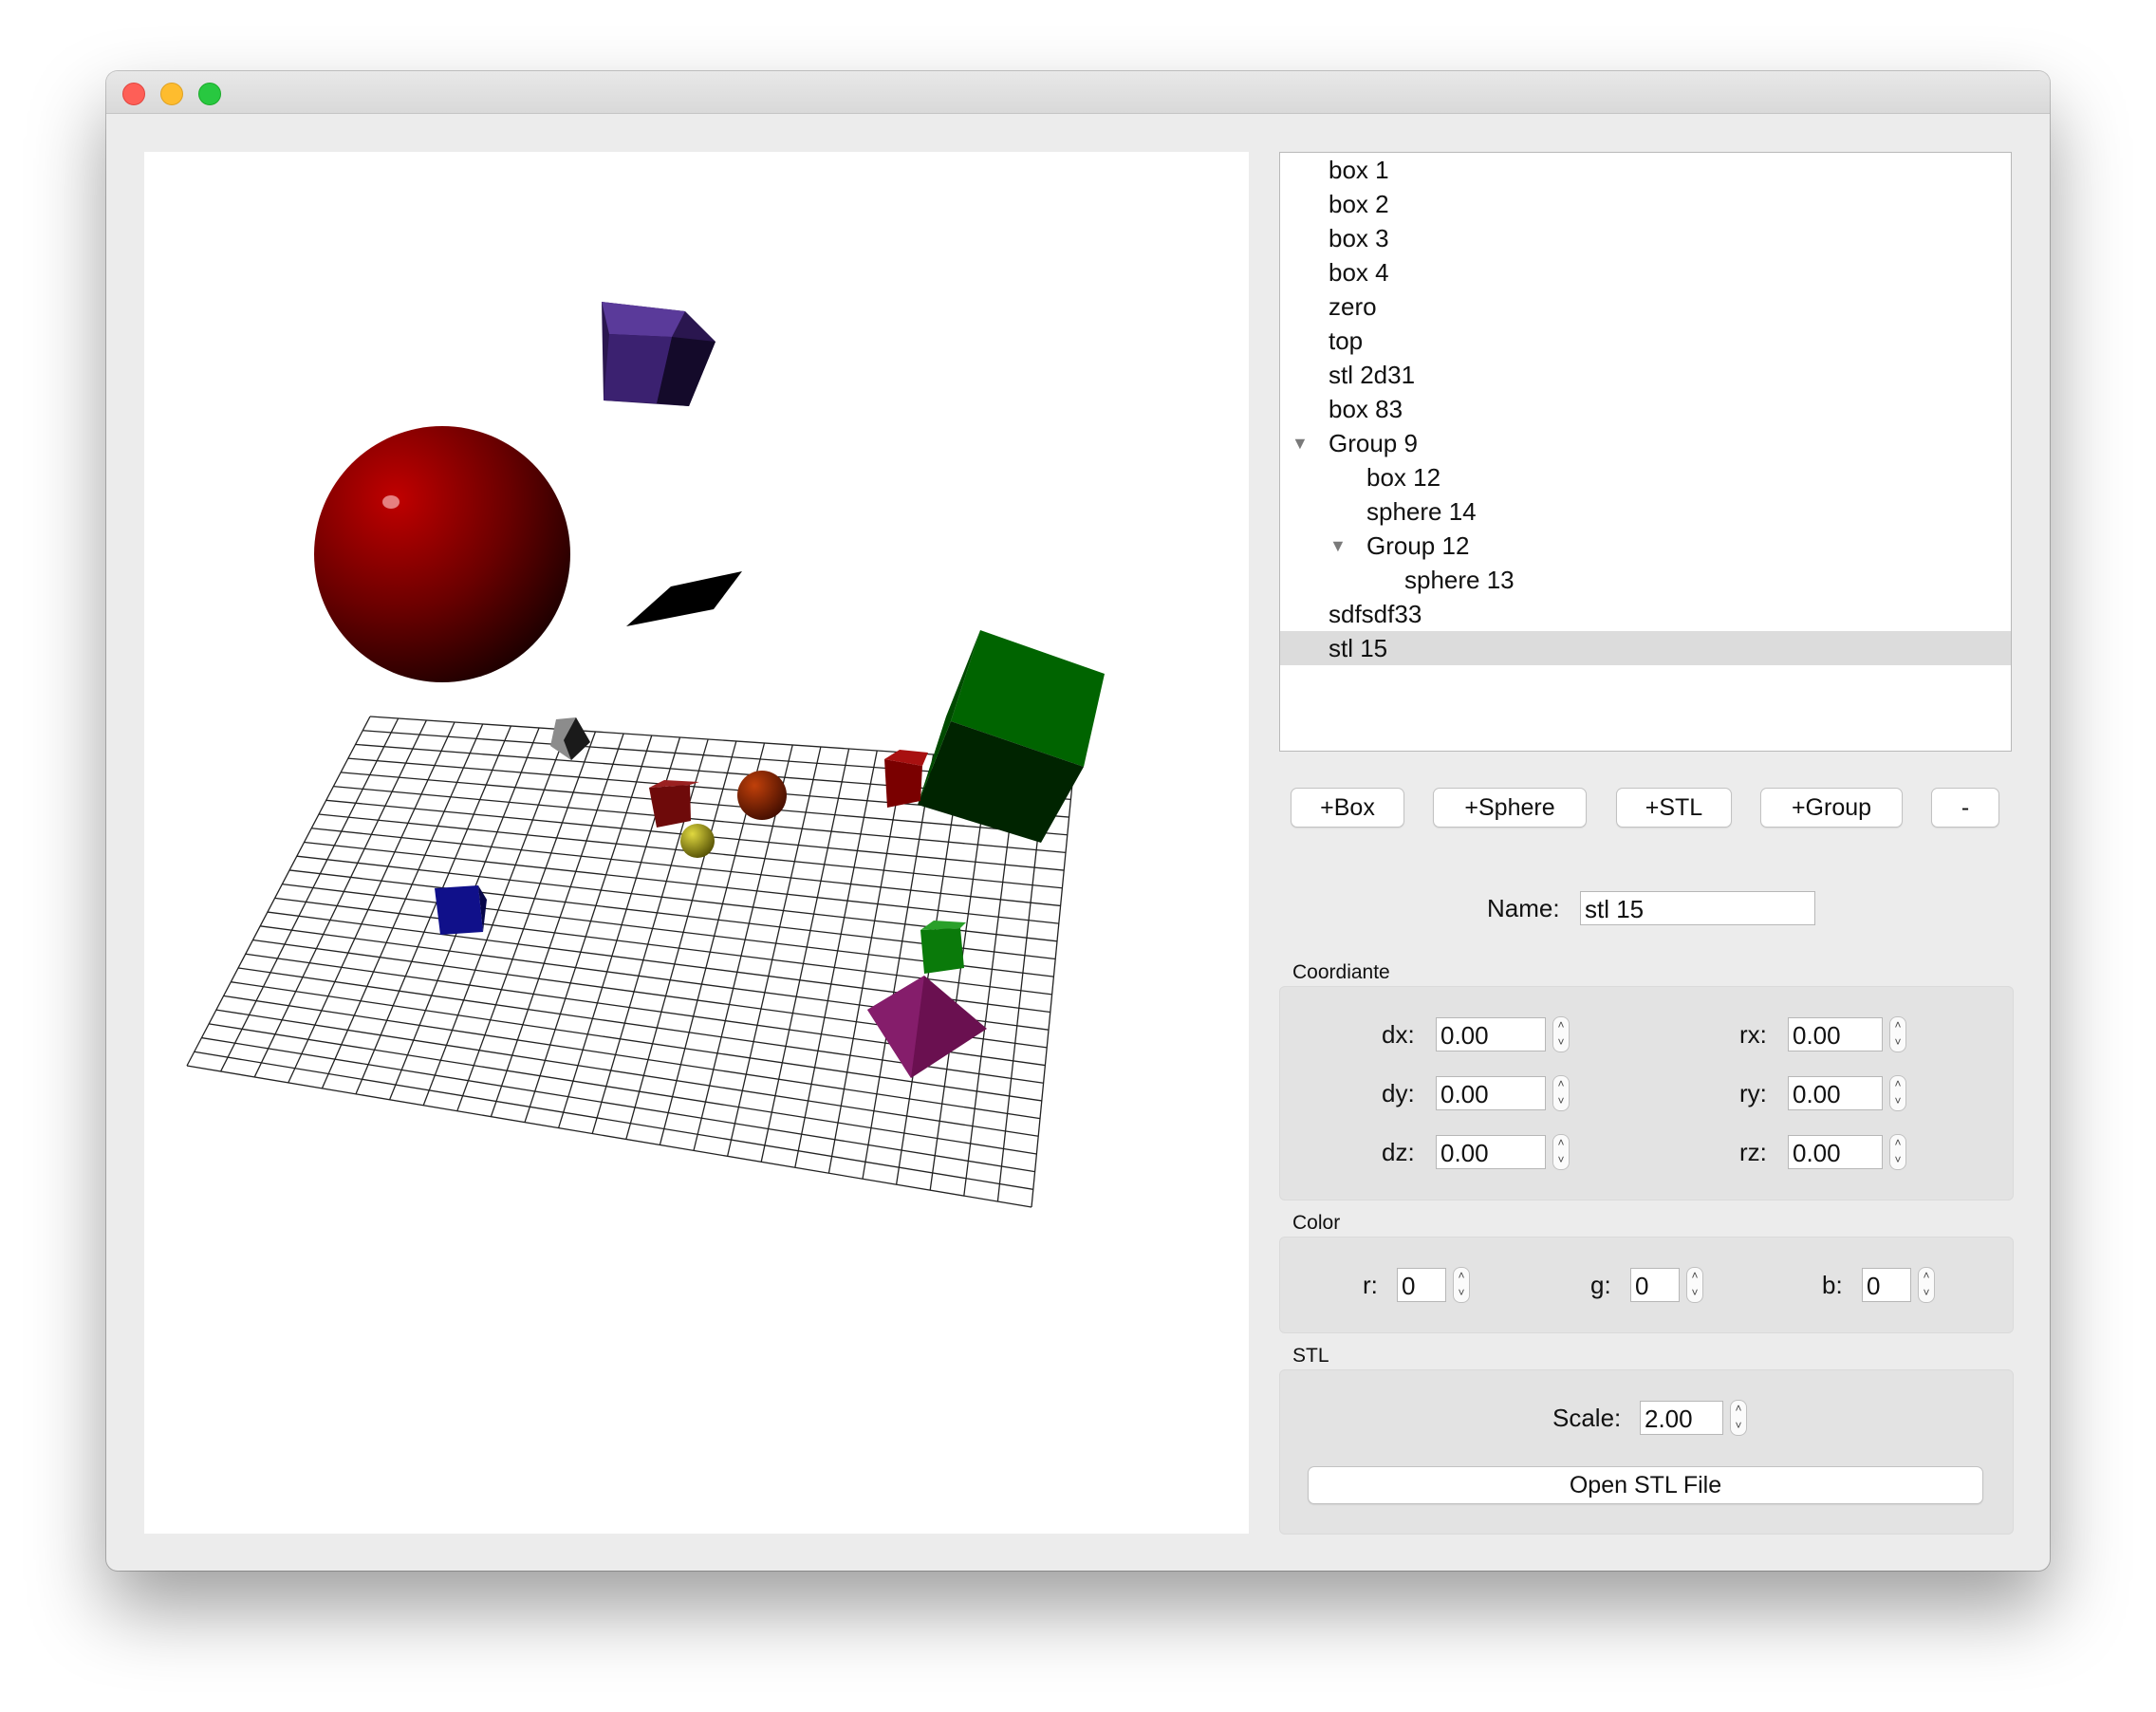 This screenshot has width=2156, height=1712. I want to click on rx-field: 0.00, so click(1835, 1034).